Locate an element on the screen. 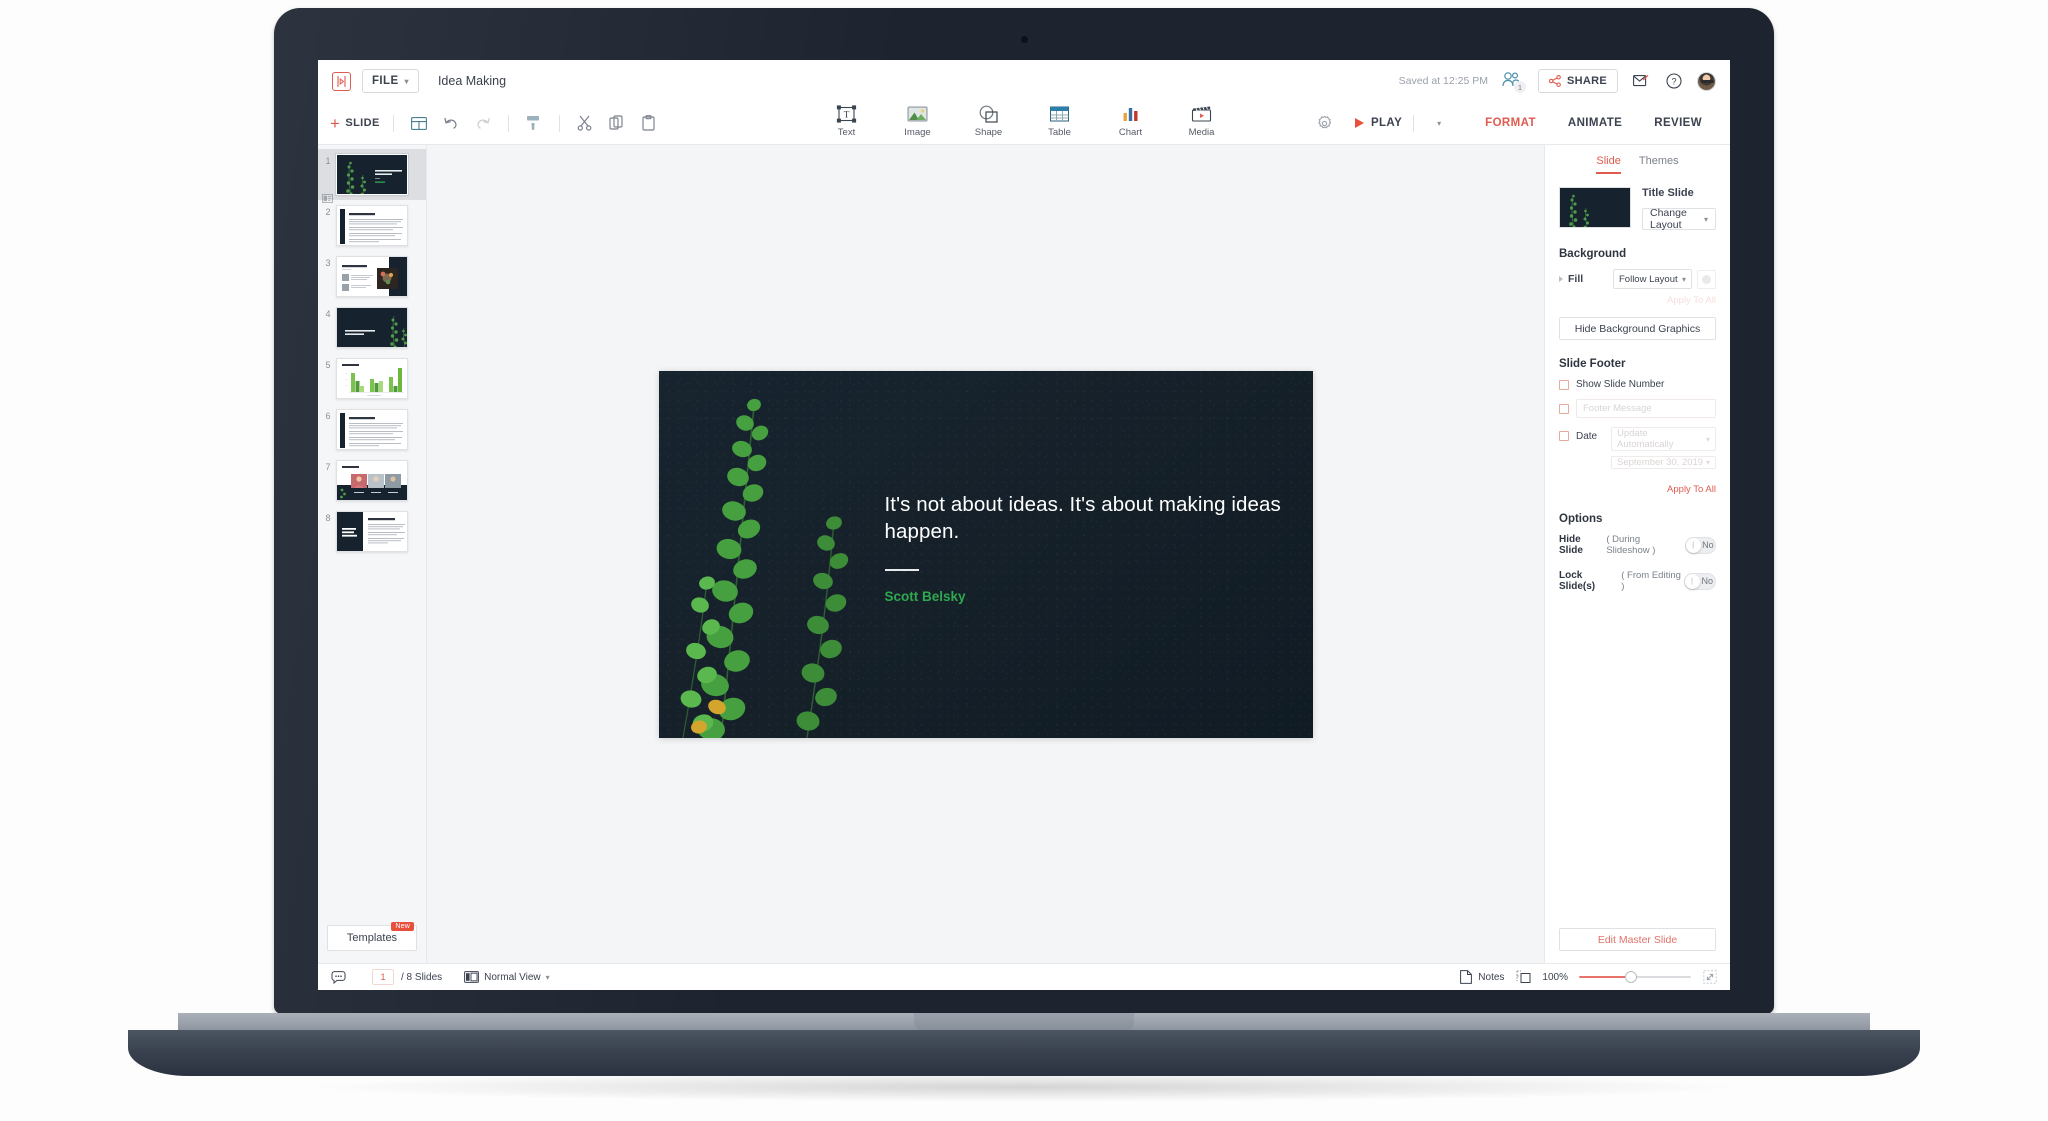 This screenshot has width=2048, height=1121. paste-icon is located at coordinates (649, 123).